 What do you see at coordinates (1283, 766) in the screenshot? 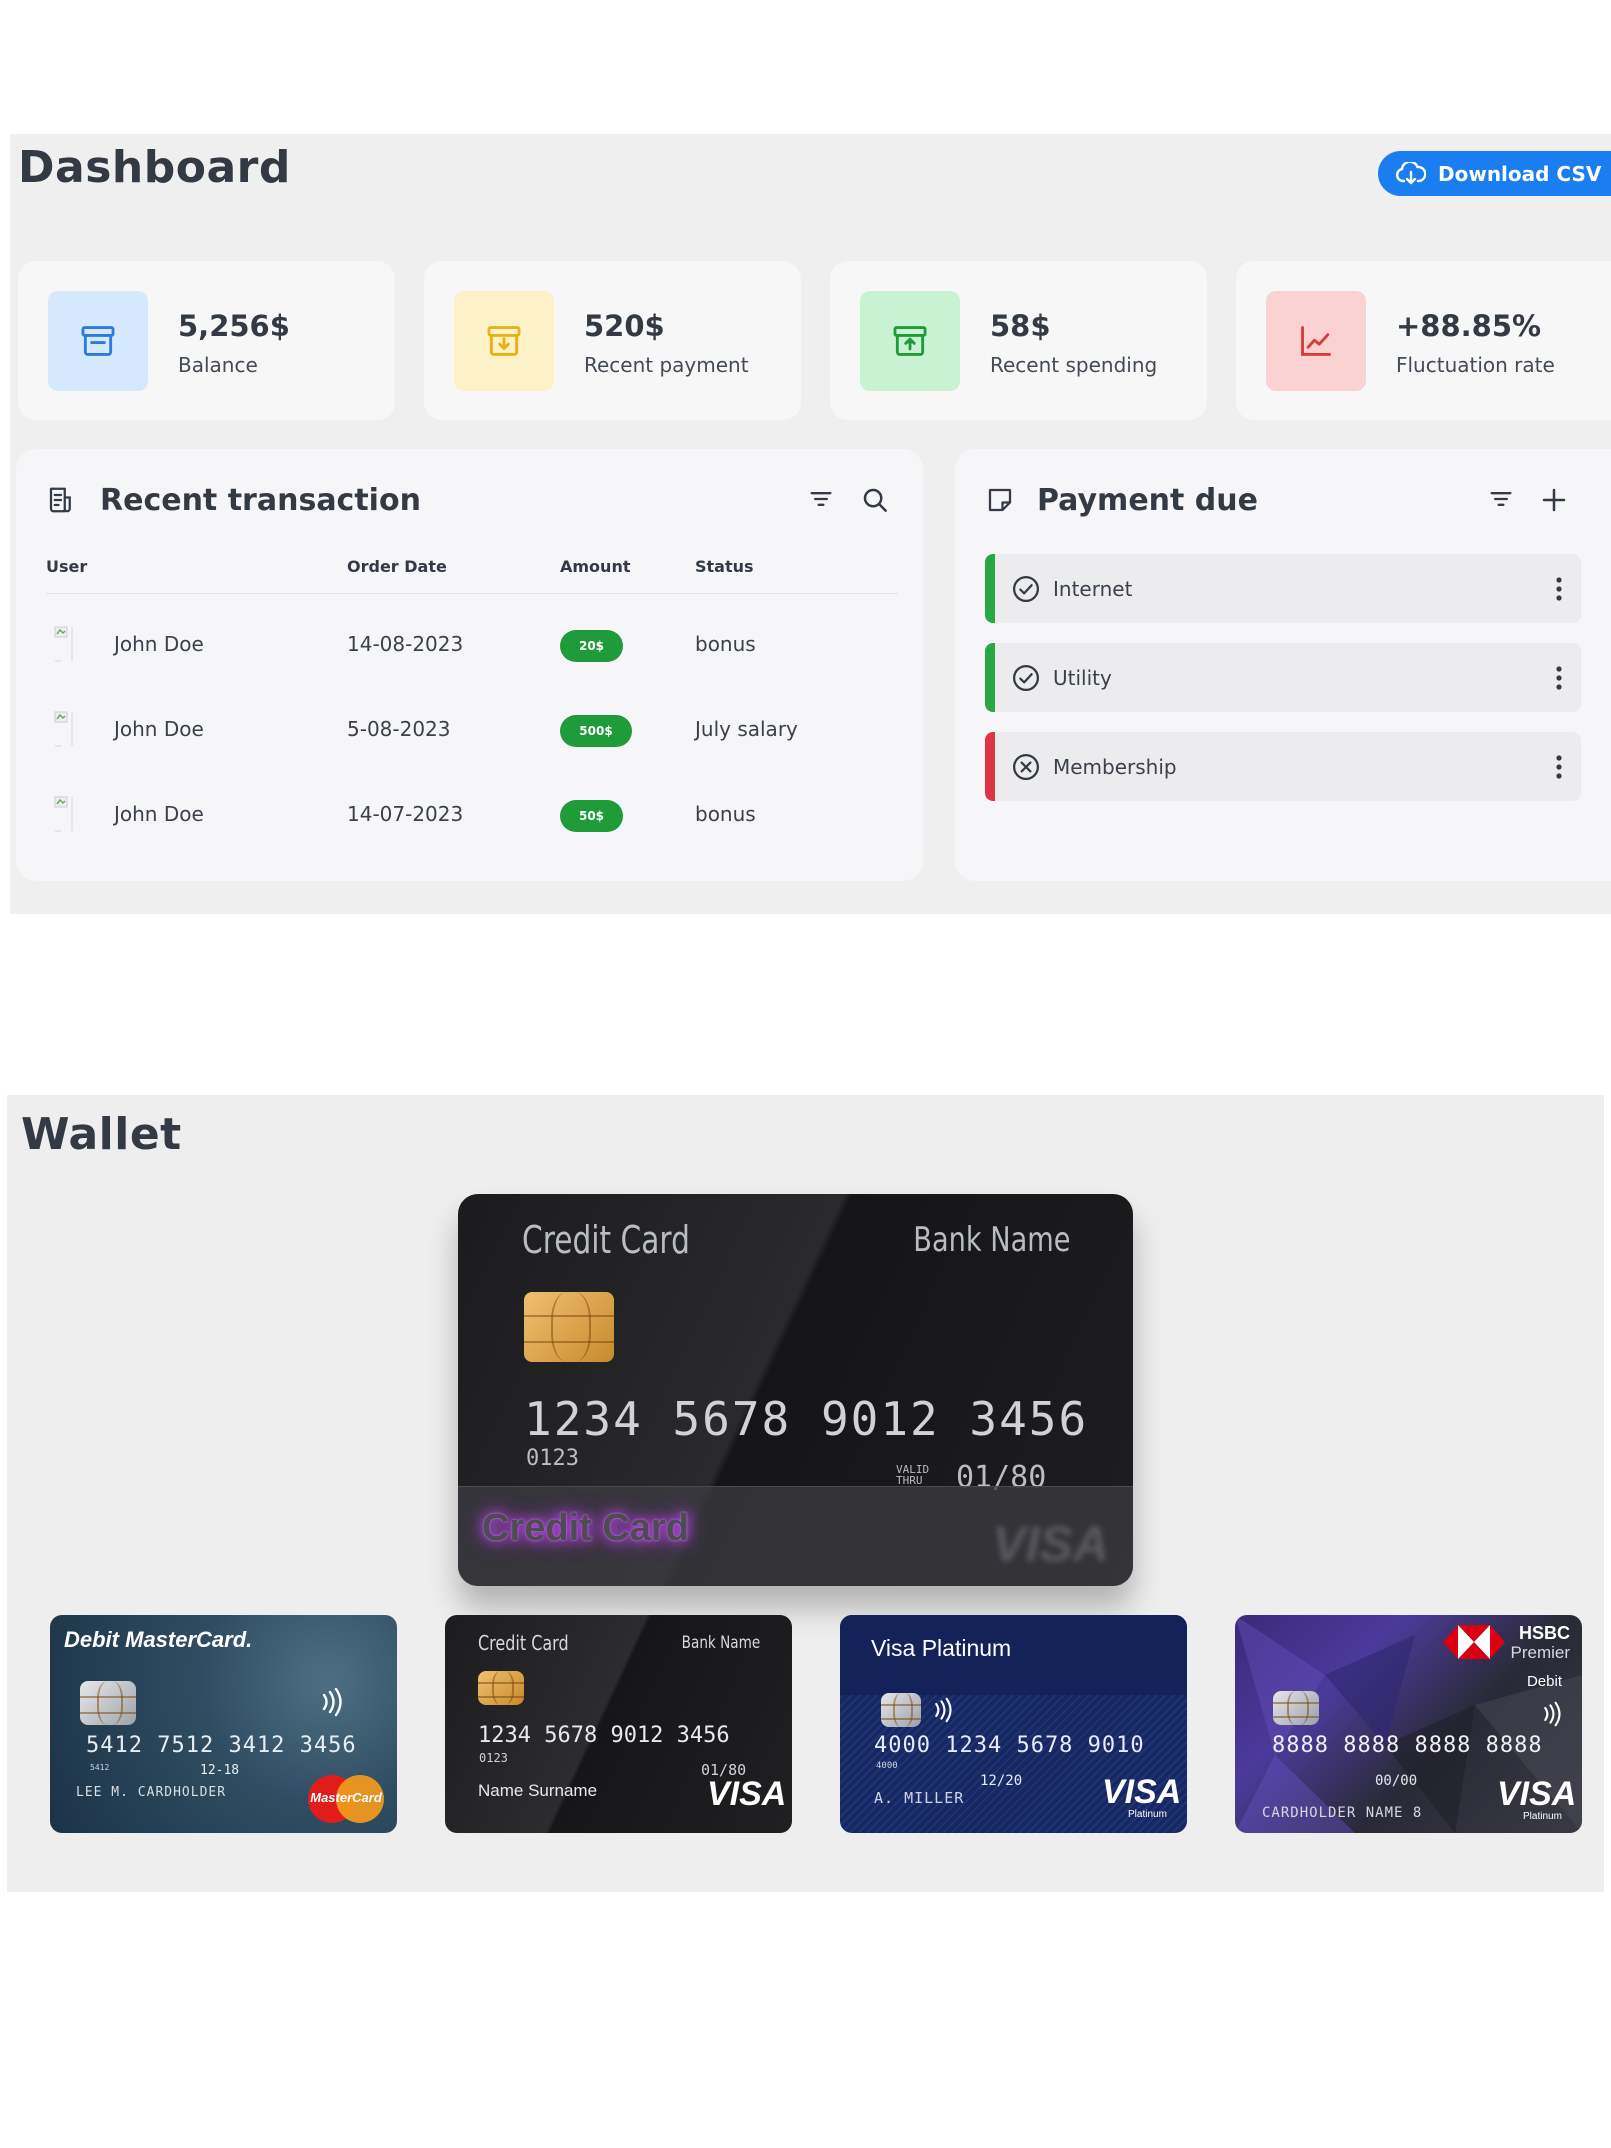
I see `payment-due-item: Membership` at bounding box center [1283, 766].